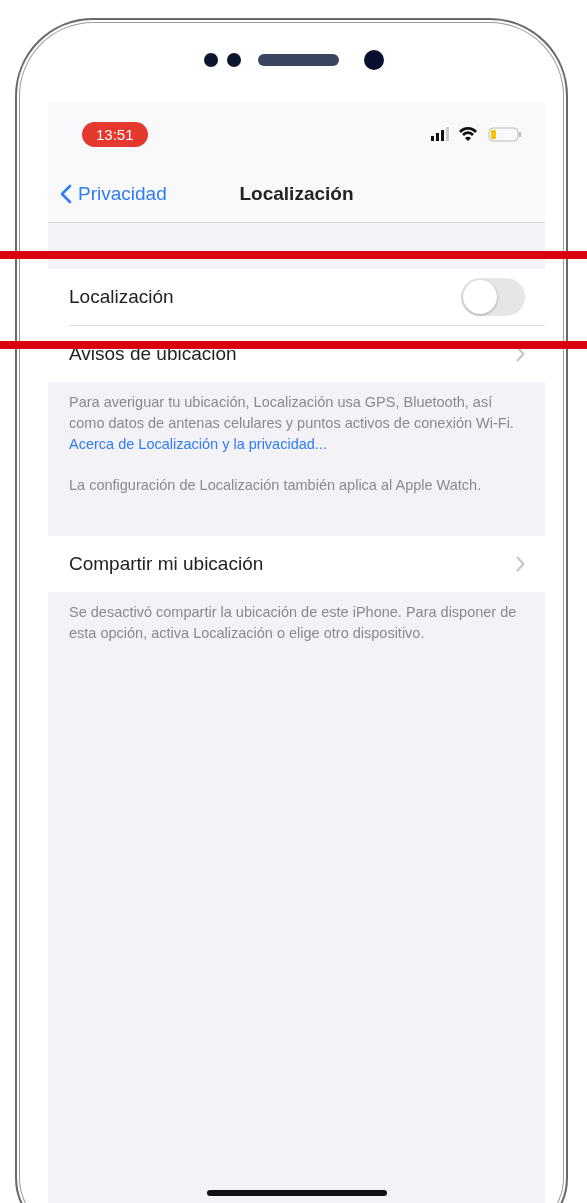  Describe the element at coordinates (493, 297) in the screenshot. I see `toggle-switch` at that location.